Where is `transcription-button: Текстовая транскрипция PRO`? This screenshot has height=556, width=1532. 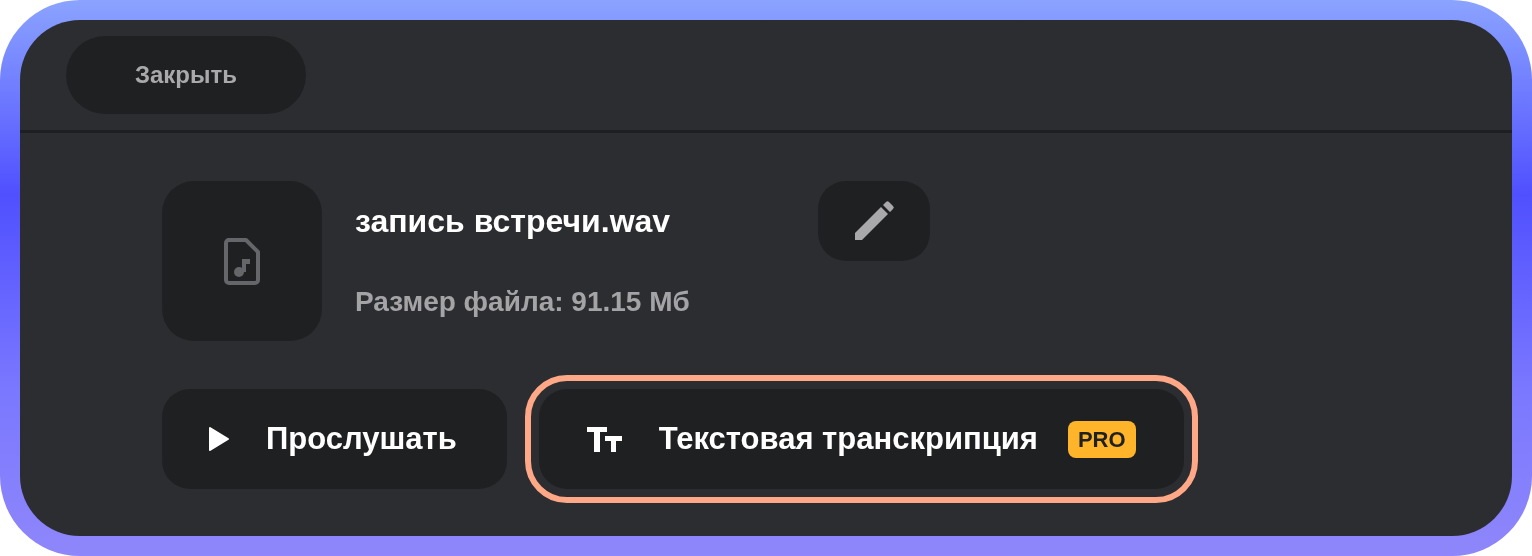 transcription-button: Текстовая транскрипция PRO is located at coordinates (861, 439).